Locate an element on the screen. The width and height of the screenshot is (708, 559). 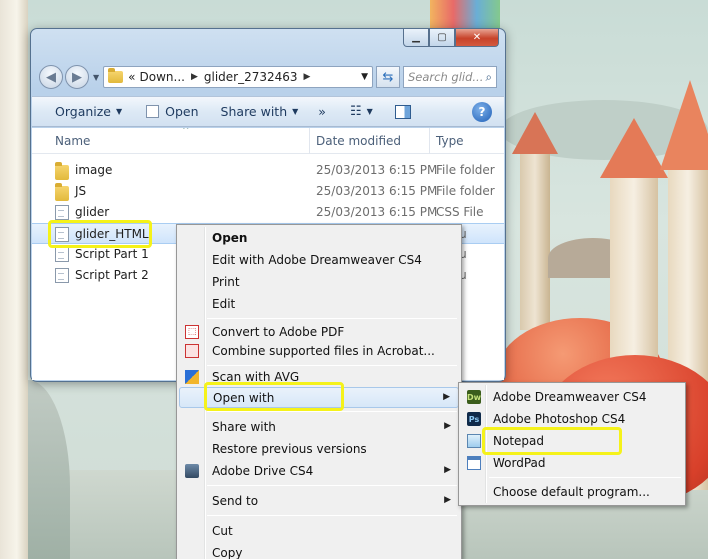
menu-item-restore-versions: Restore previous versions is located at coordinates (319, 449).